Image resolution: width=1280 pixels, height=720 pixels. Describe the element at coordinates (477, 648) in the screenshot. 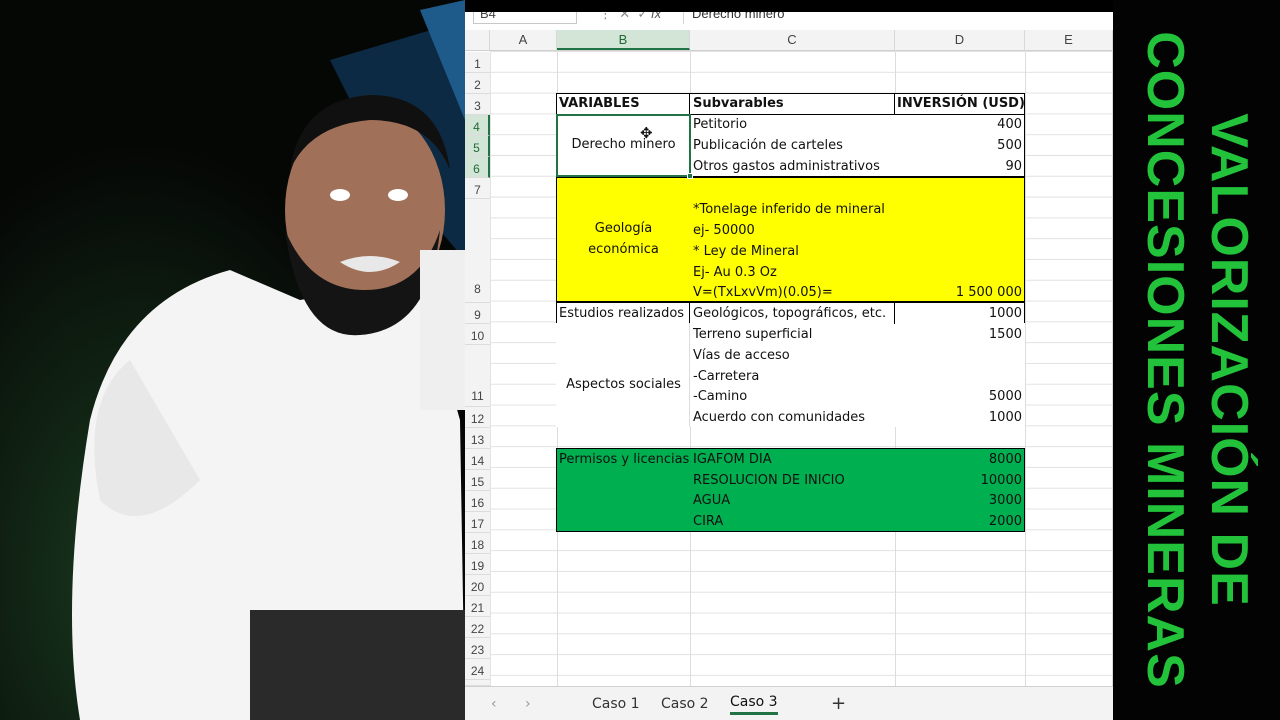

I see `row-header: 23` at that location.